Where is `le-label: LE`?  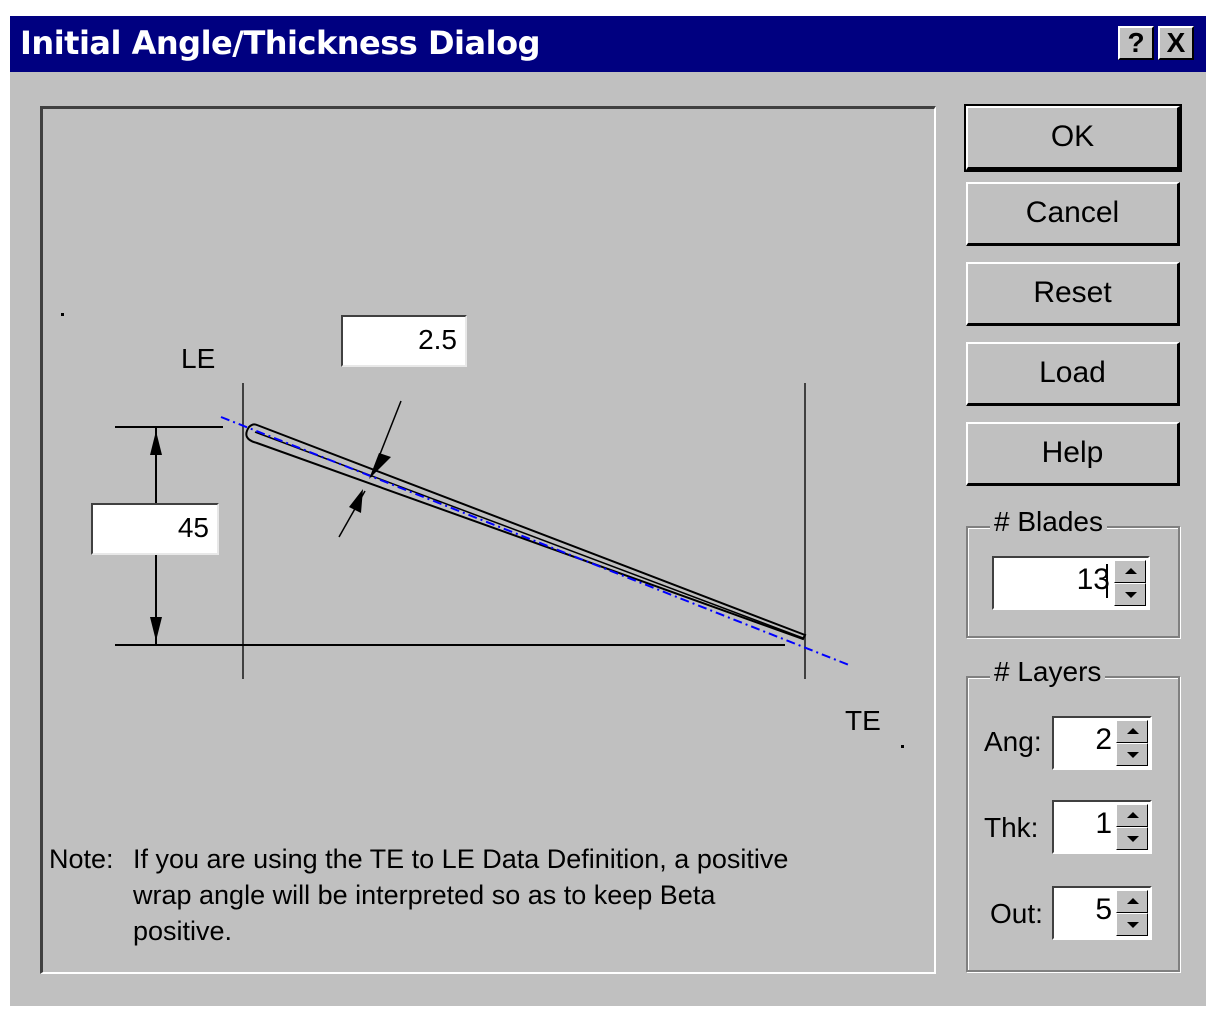 le-label: LE is located at coordinates (198, 358).